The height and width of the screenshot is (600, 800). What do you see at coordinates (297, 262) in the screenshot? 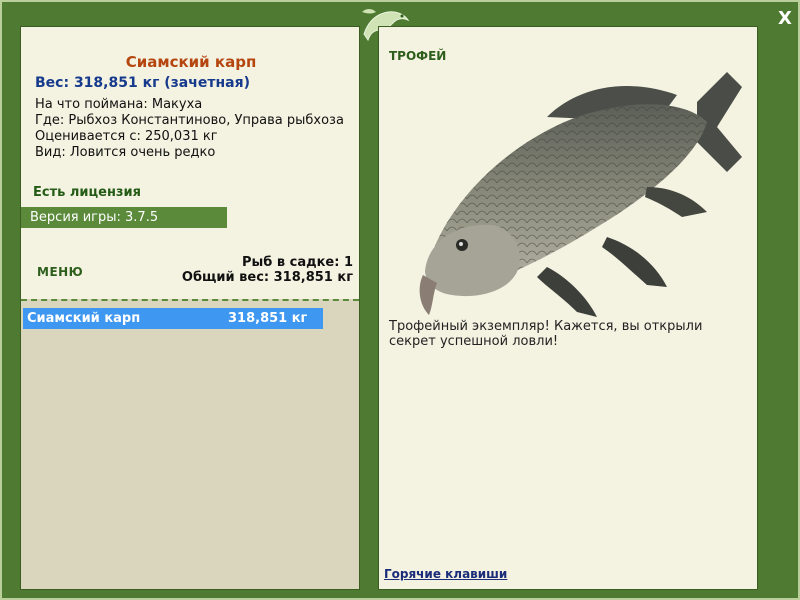
I see `keepnet-count: Рыб в садке: 1` at bounding box center [297, 262].